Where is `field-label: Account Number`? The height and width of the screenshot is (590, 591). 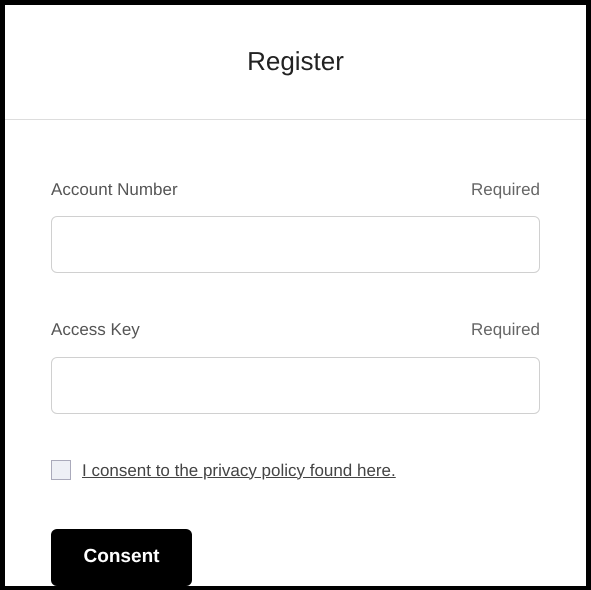
field-label: Account Number is located at coordinates (114, 189).